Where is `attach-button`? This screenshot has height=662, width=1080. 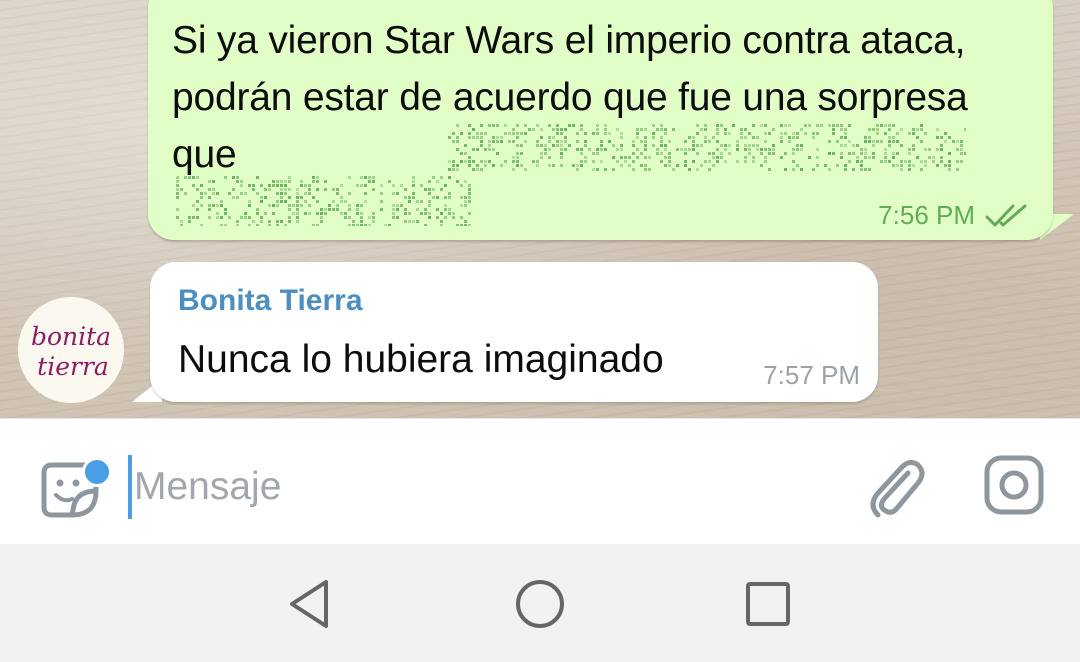 attach-button is located at coordinates (896, 487).